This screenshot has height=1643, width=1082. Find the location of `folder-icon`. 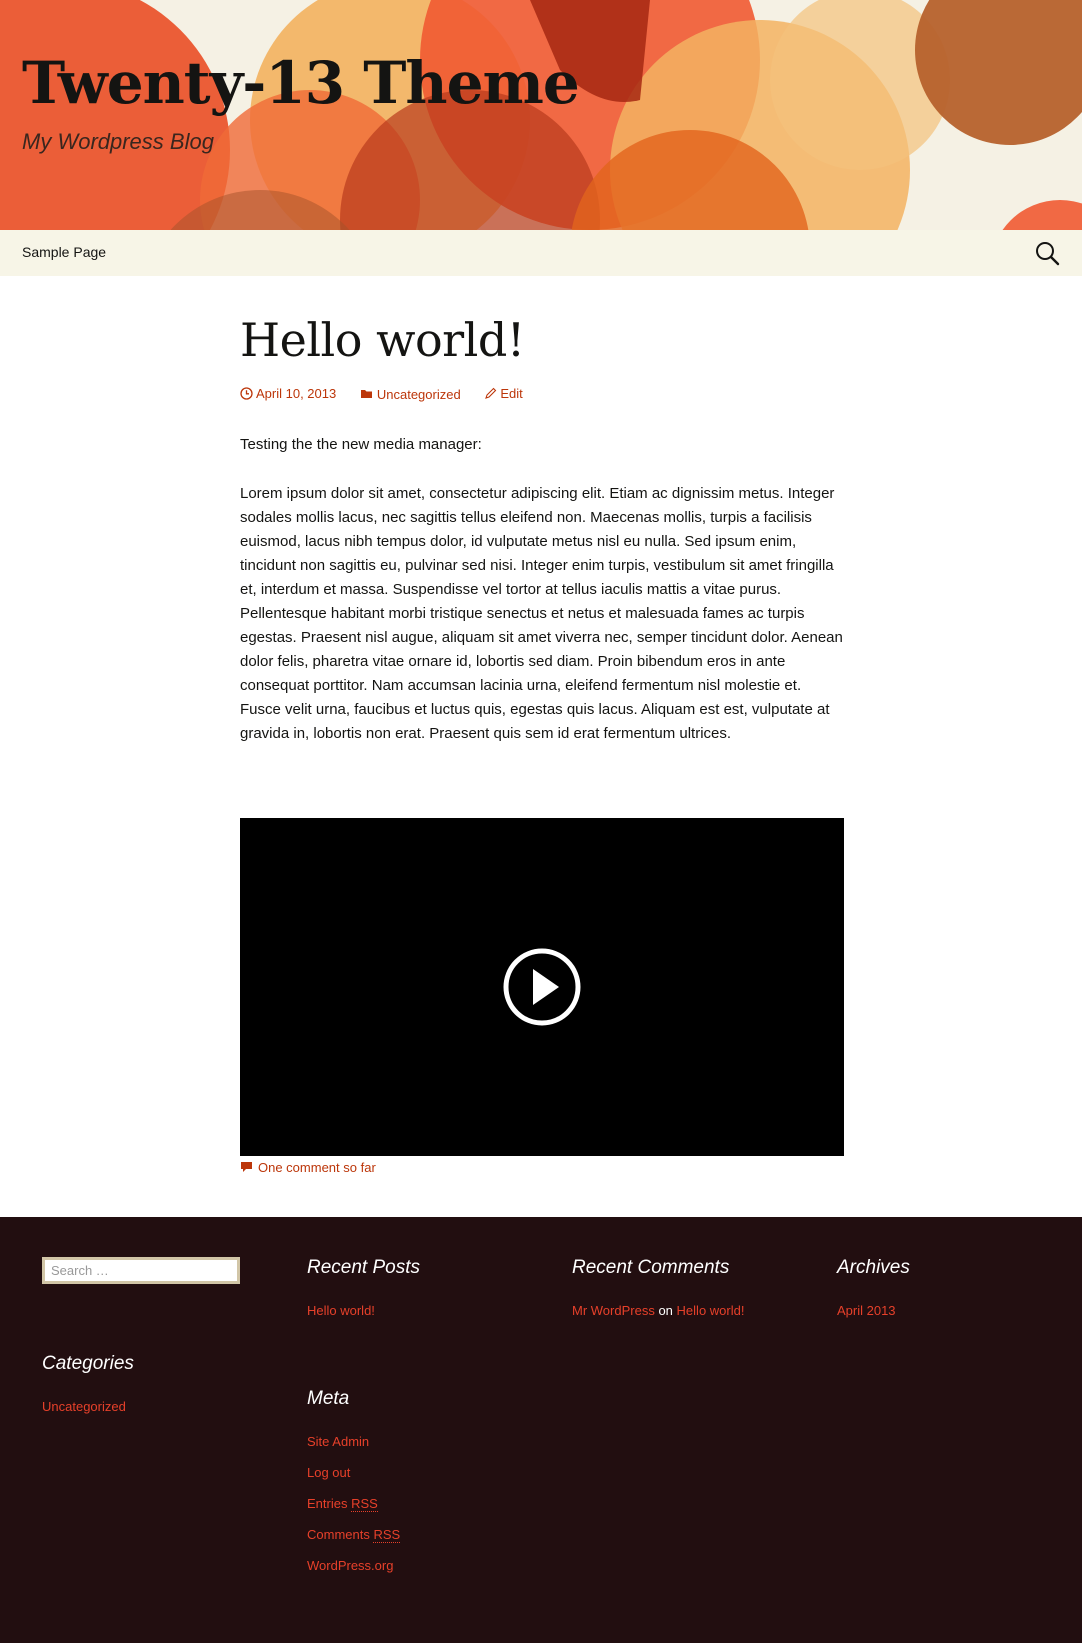

folder-icon is located at coordinates (366, 394).